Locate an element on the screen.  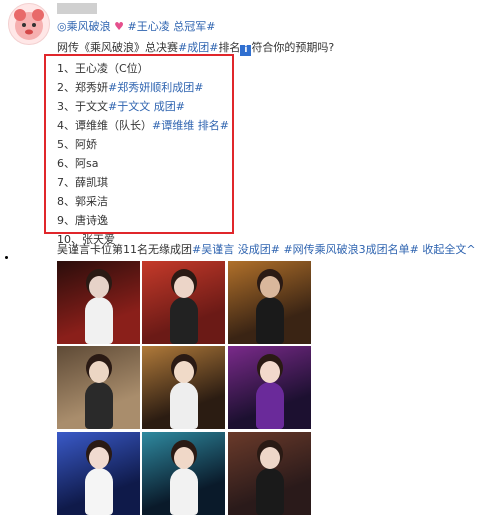
ranking-text: 1、王心凌（C位） is located at coordinates (103, 68).